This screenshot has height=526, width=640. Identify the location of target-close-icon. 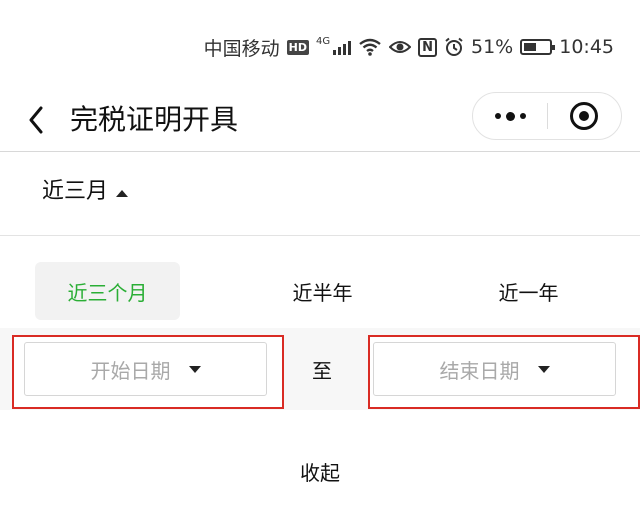
(584, 116).